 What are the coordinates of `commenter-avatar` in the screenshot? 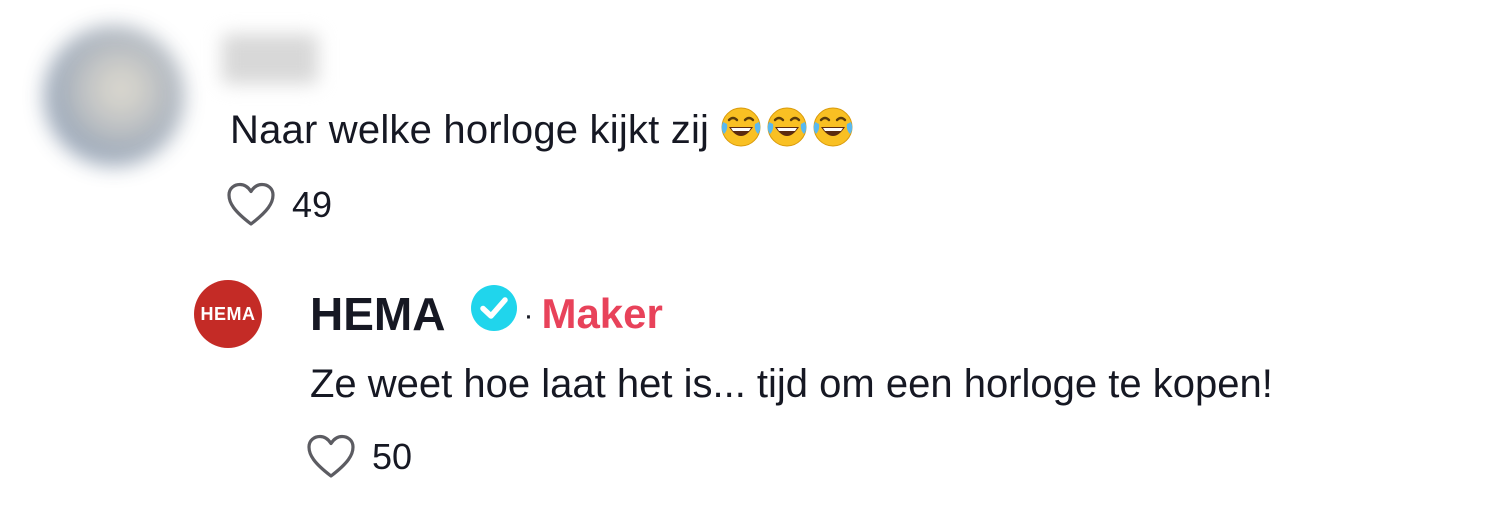 It's located at (114, 96).